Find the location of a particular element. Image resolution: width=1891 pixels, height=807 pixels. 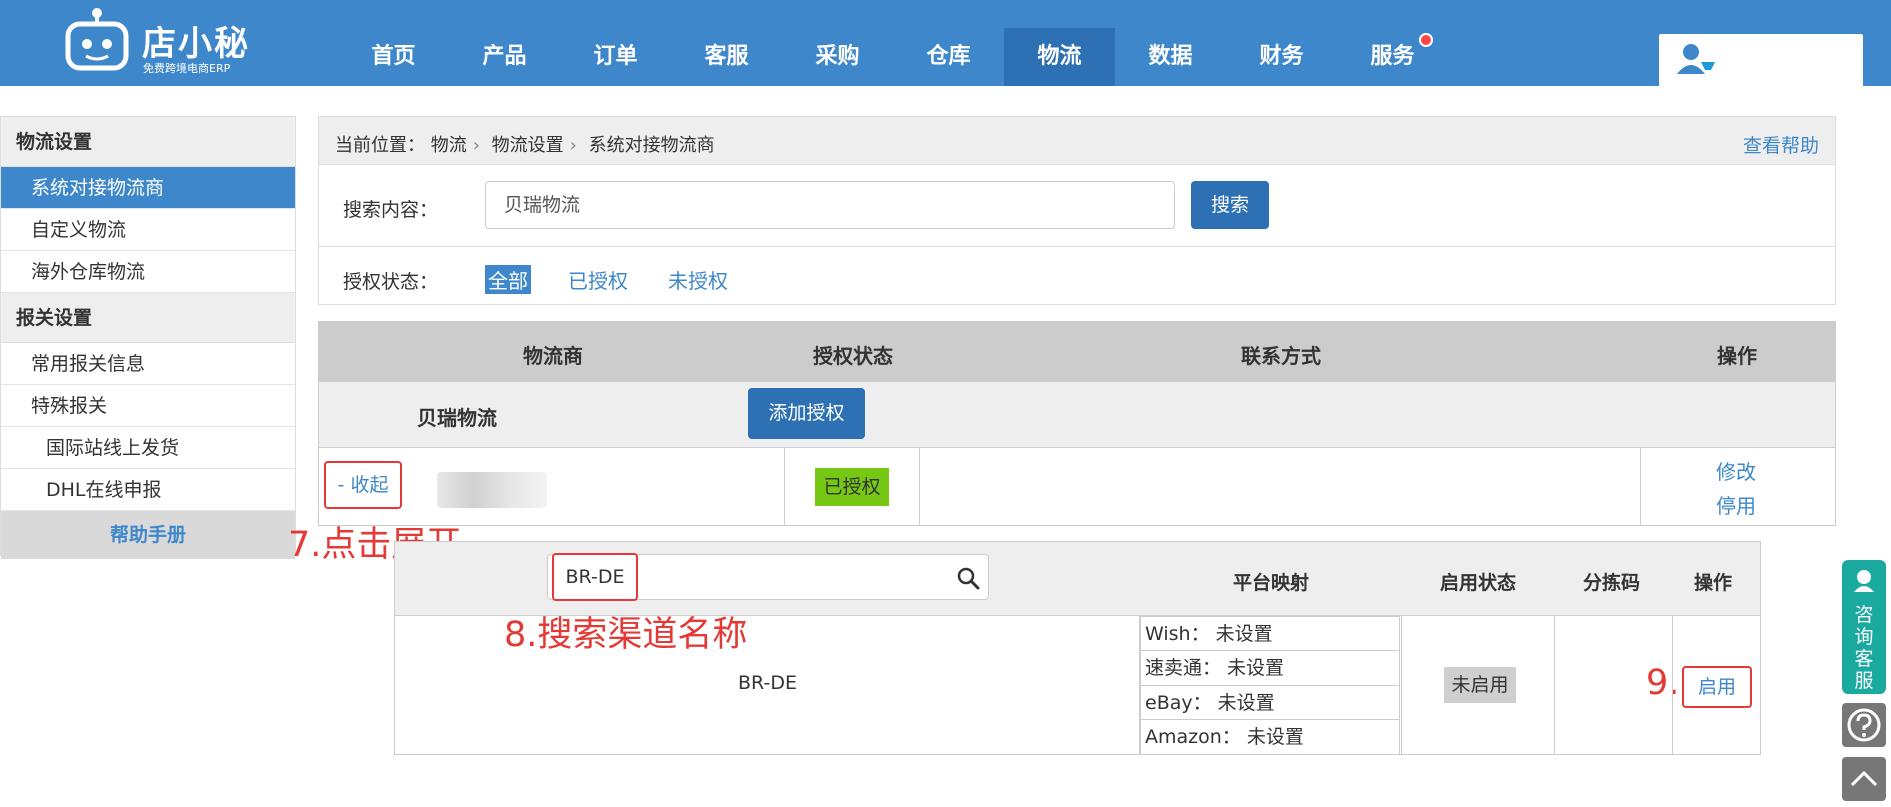

sidebar-item-intl-online-shipping: 国际站线上发货 is located at coordinates (148, 448).